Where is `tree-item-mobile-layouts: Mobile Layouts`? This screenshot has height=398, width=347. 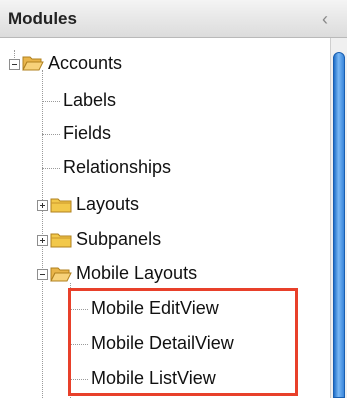 tree-item-mobile-layouts: Mobile Layouts is located at coordinates (136, 273).